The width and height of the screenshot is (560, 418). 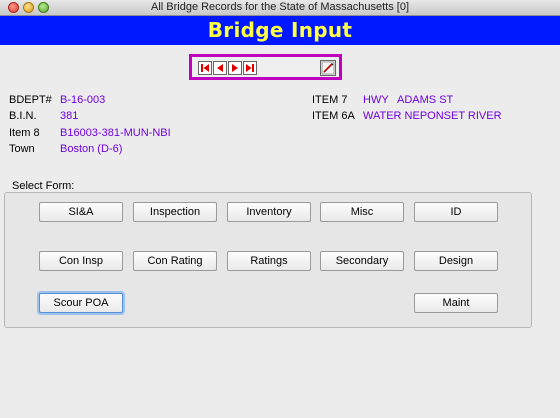 What do you see at coordinates (175, 212) in the screenshot?
I see `inspection-button: Inspection` at bounding box center [175, 212].